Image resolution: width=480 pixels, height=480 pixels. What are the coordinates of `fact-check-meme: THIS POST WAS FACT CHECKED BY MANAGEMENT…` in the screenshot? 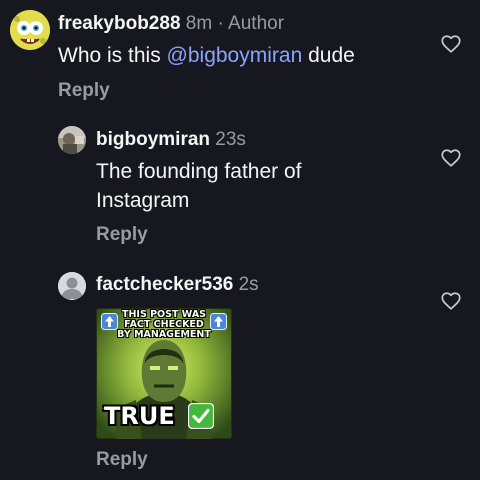 It's located at (164, 373).